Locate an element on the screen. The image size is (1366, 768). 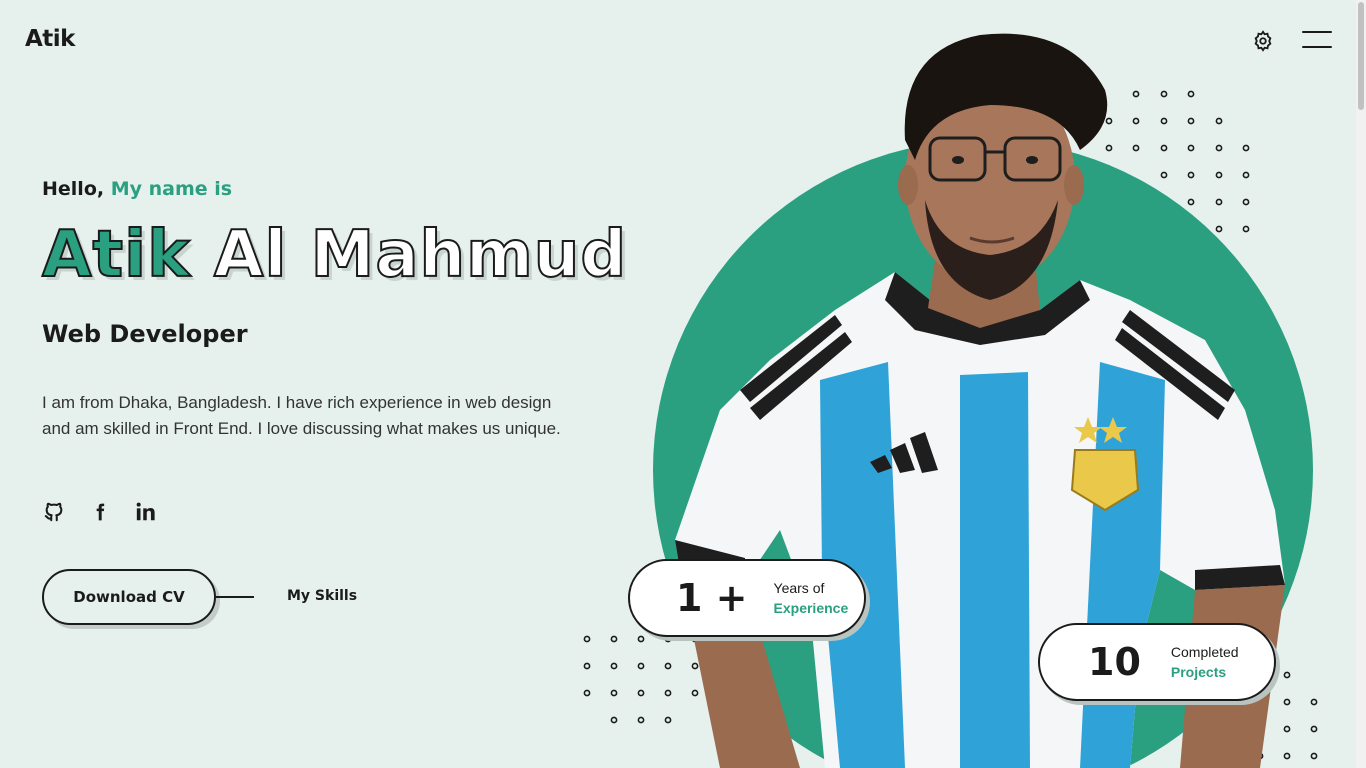
github-link is located at coordinates (54, 512).